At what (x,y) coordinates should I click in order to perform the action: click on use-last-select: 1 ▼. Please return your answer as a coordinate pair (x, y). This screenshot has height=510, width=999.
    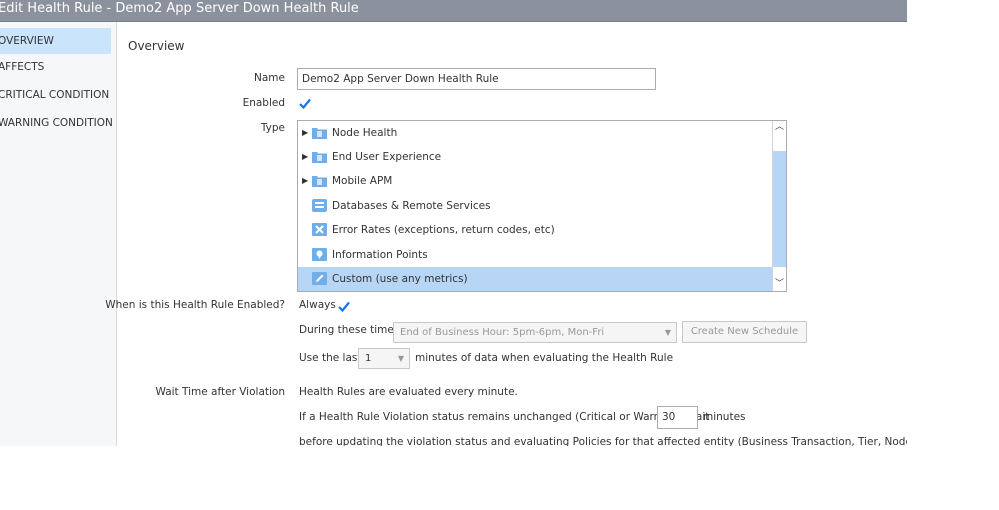
    Looking at the image, I should click on (384, 358).